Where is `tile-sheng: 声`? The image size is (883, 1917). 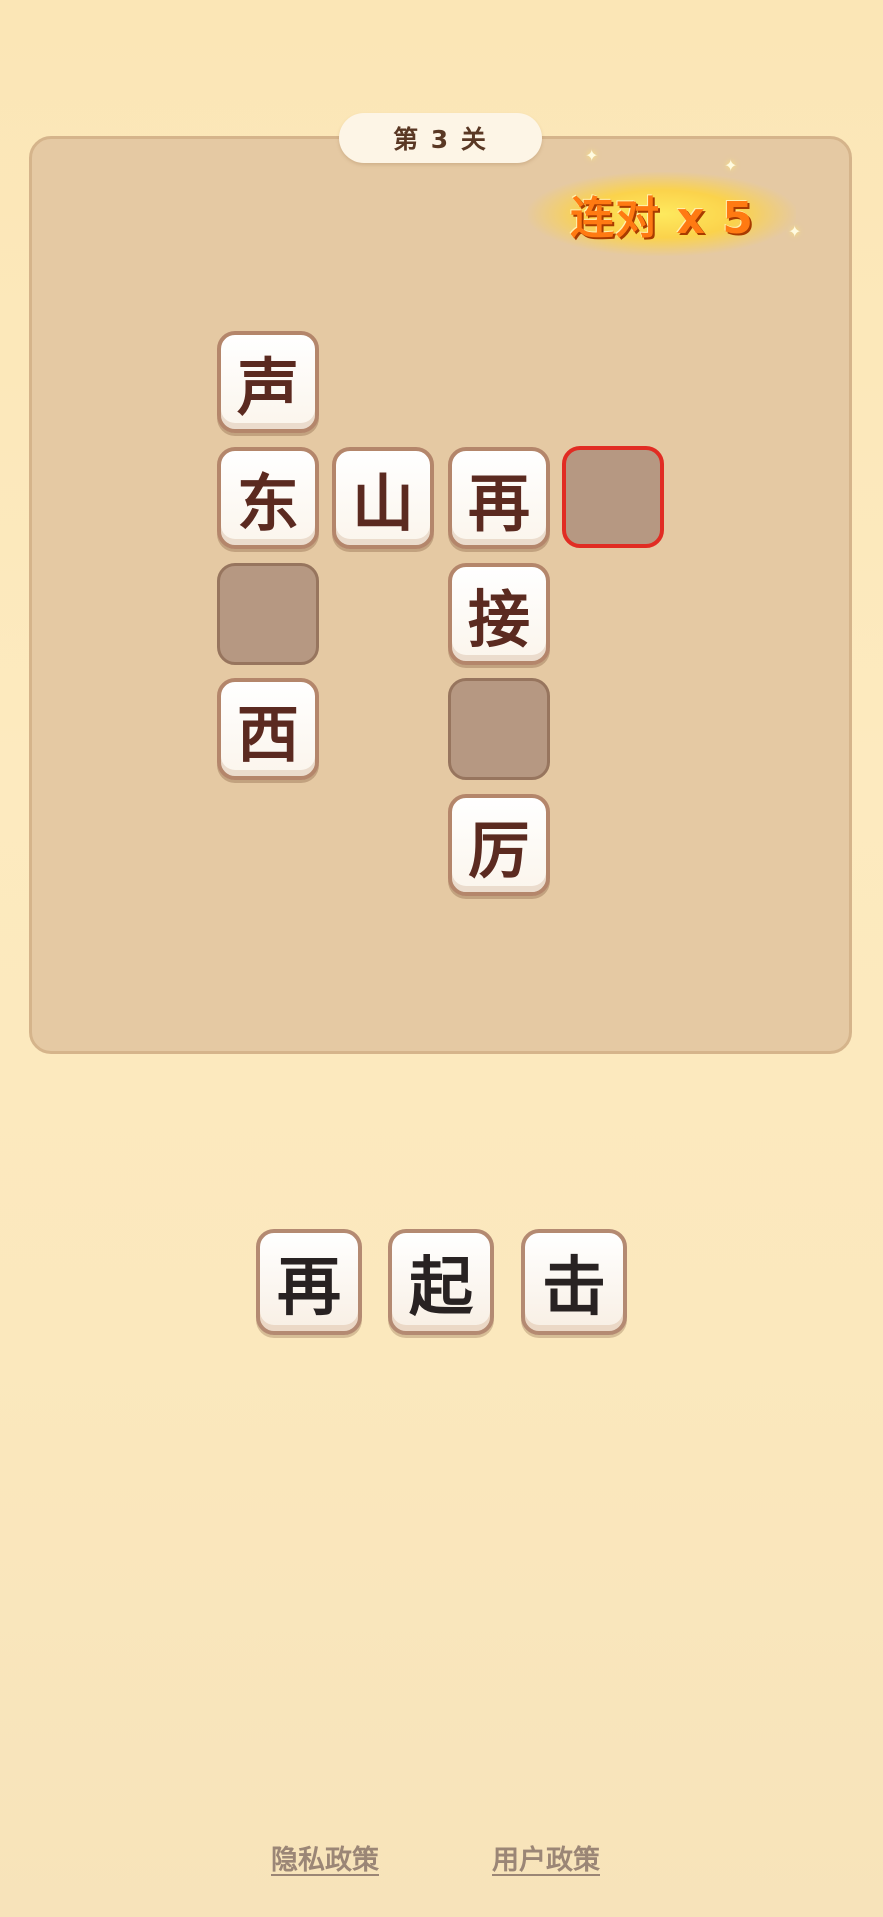 tile-sheng: 声 is located at coordinates (268, 382).